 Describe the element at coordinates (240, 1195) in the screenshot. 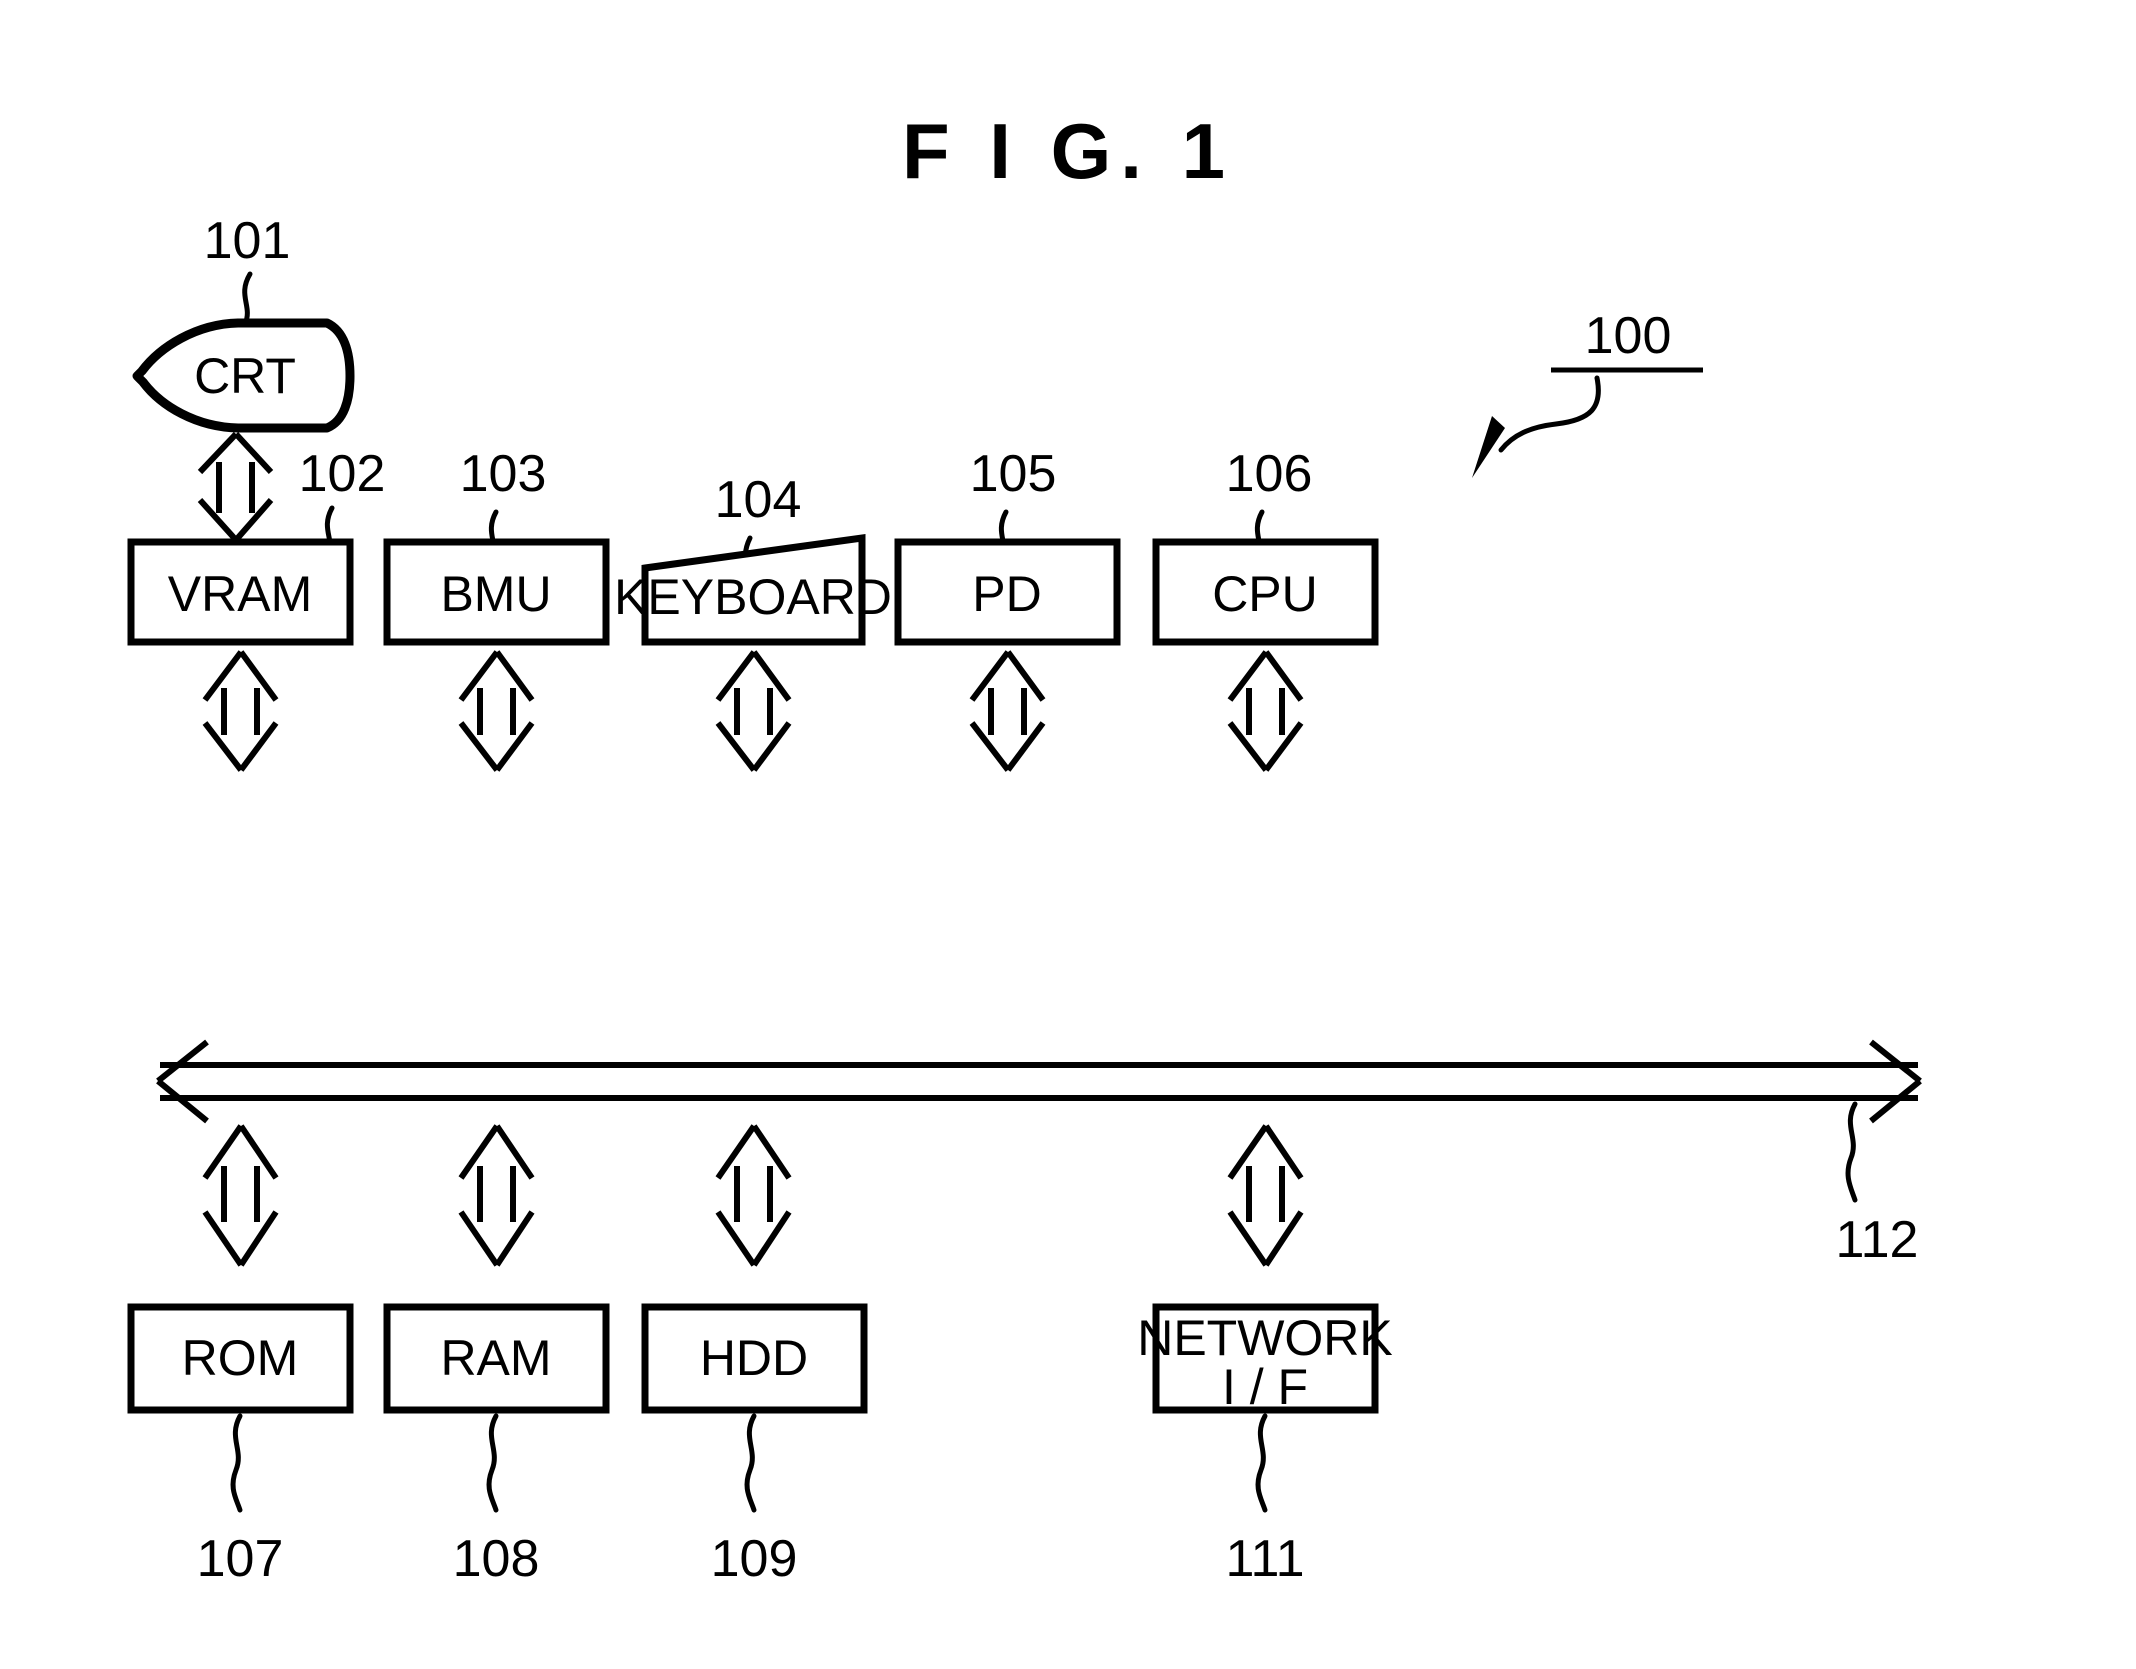

I see `connector-bus-rom` at that location.